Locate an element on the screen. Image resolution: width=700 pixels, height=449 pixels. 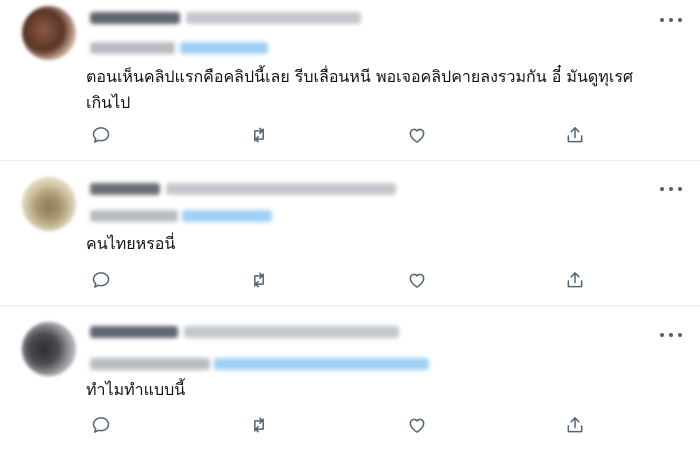
tweet-text: คนไทยหรอนี่ is located at coordinates (131, 243).